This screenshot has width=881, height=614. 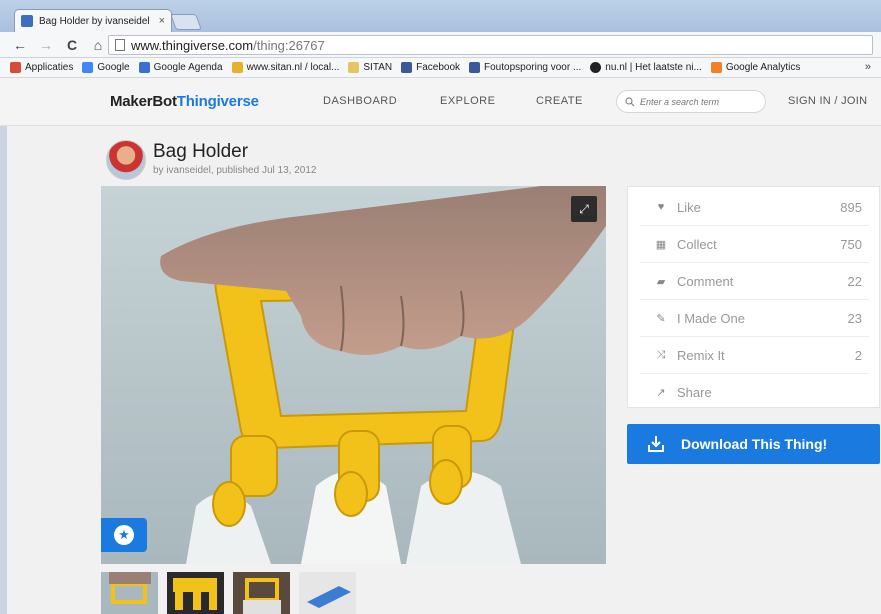 I want to click on made-one-icon: ✎, so click(x=661, y=318).